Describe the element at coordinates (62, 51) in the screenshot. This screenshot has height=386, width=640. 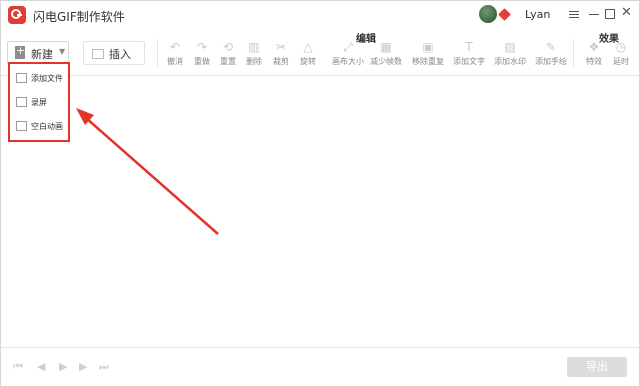
I see `chevron-down-icon: ▼` at that location.